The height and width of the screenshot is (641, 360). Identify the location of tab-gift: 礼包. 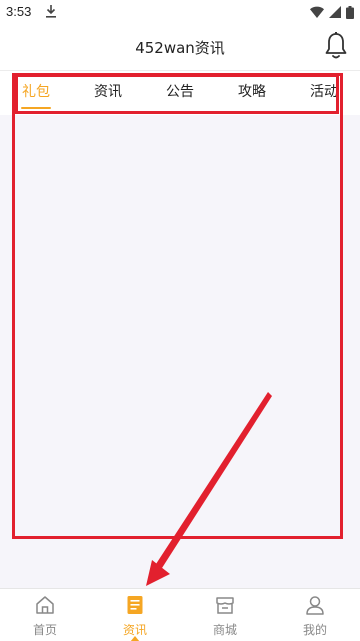
(36, 91).